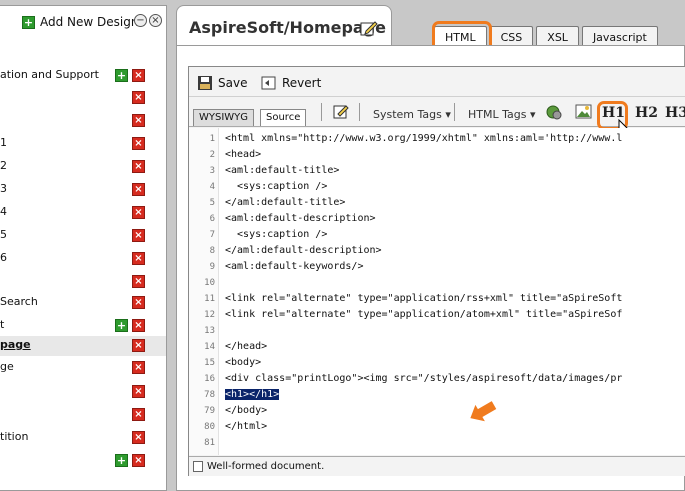 Image resolution: width=685 pixels, height=491 pixels. Describe the element at coordinates (437, 219) in the screenshot. I see `code-line: 6 <aml:default-description>` at that location.